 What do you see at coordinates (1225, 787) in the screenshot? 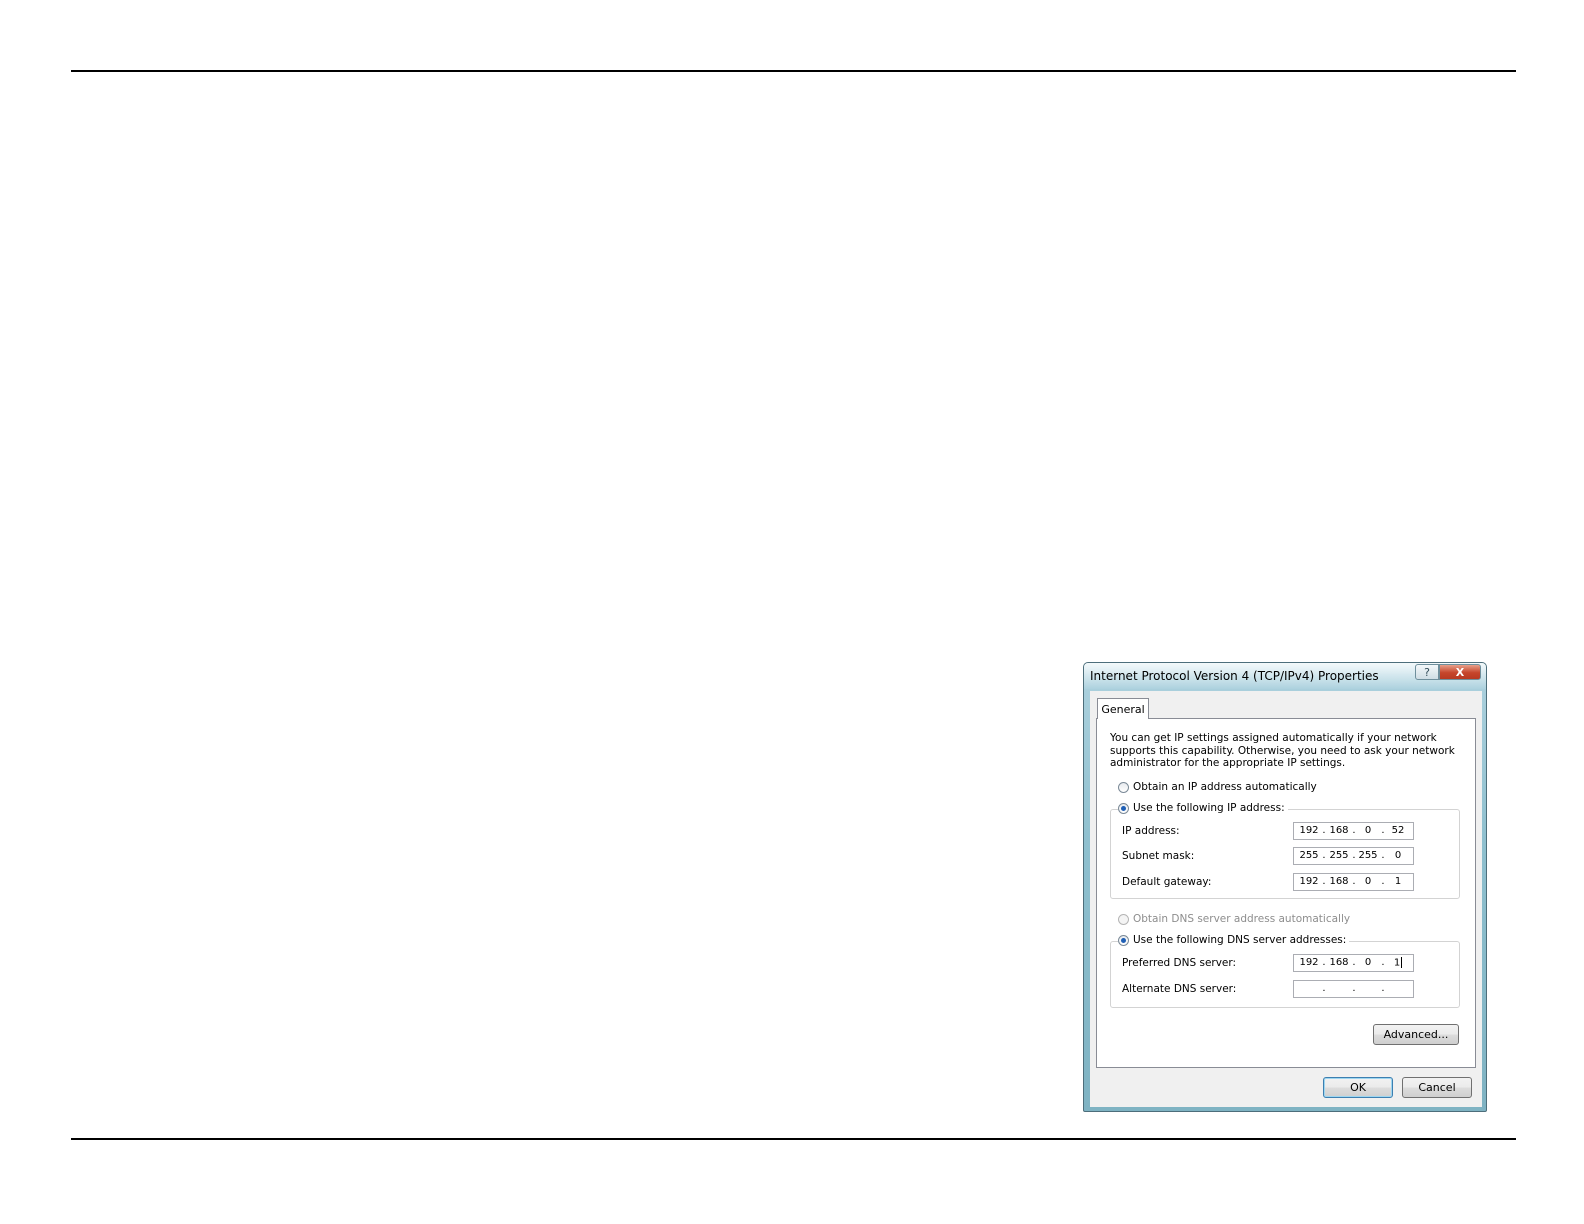
I see `ip-auto-label: Obtain an IP address automatically` at bounding box center [1225, 787].